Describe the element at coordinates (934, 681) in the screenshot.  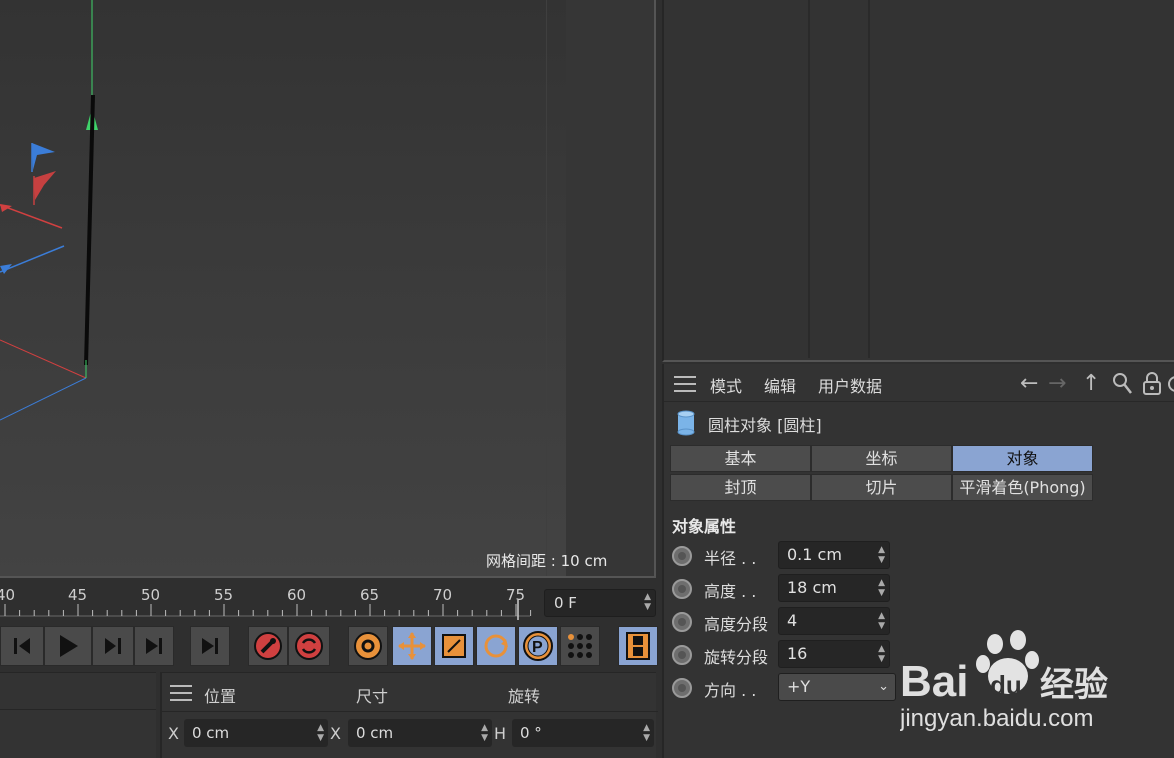
I see `watermark-brand: Bai` at that location.